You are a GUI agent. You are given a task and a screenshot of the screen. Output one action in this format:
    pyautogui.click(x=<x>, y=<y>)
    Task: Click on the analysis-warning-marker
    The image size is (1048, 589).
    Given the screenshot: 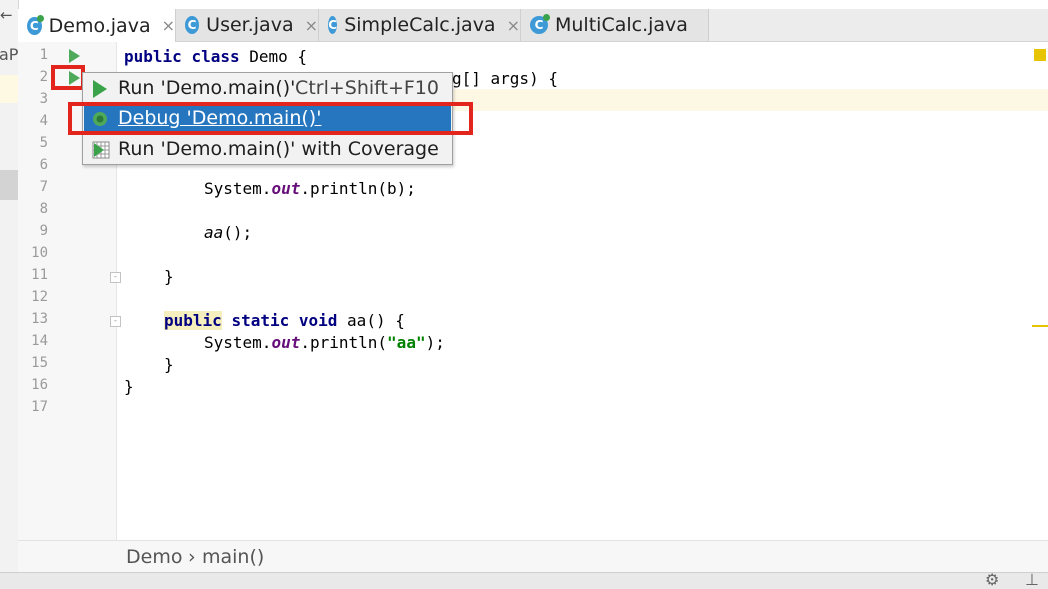 What is the action you would take?
    pyautogui.click(x=1040, y=55)
    